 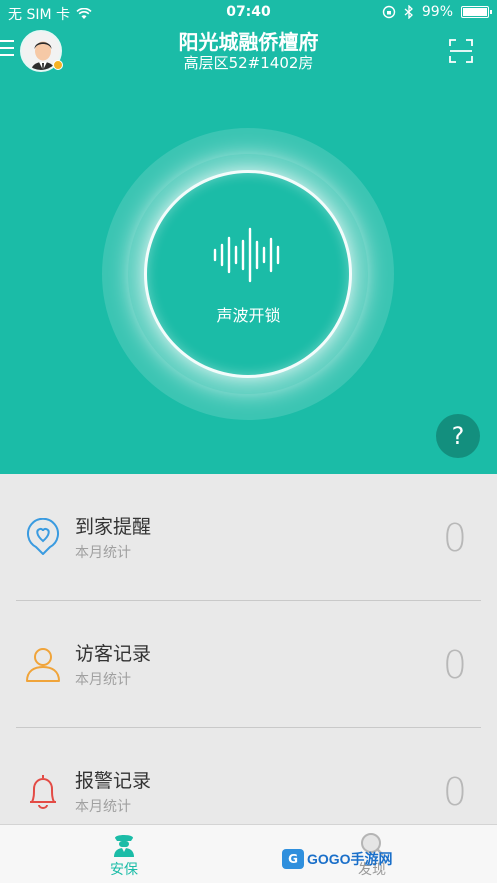 What do you see at coordinates (43, 665) in the screenshot?
I see `person-icon` at bounding box center [43, 665].